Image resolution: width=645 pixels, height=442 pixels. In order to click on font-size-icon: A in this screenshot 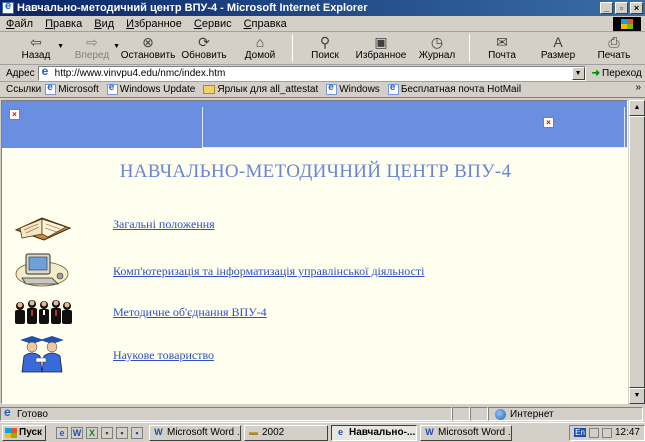, I will do `click(558, 42)`.